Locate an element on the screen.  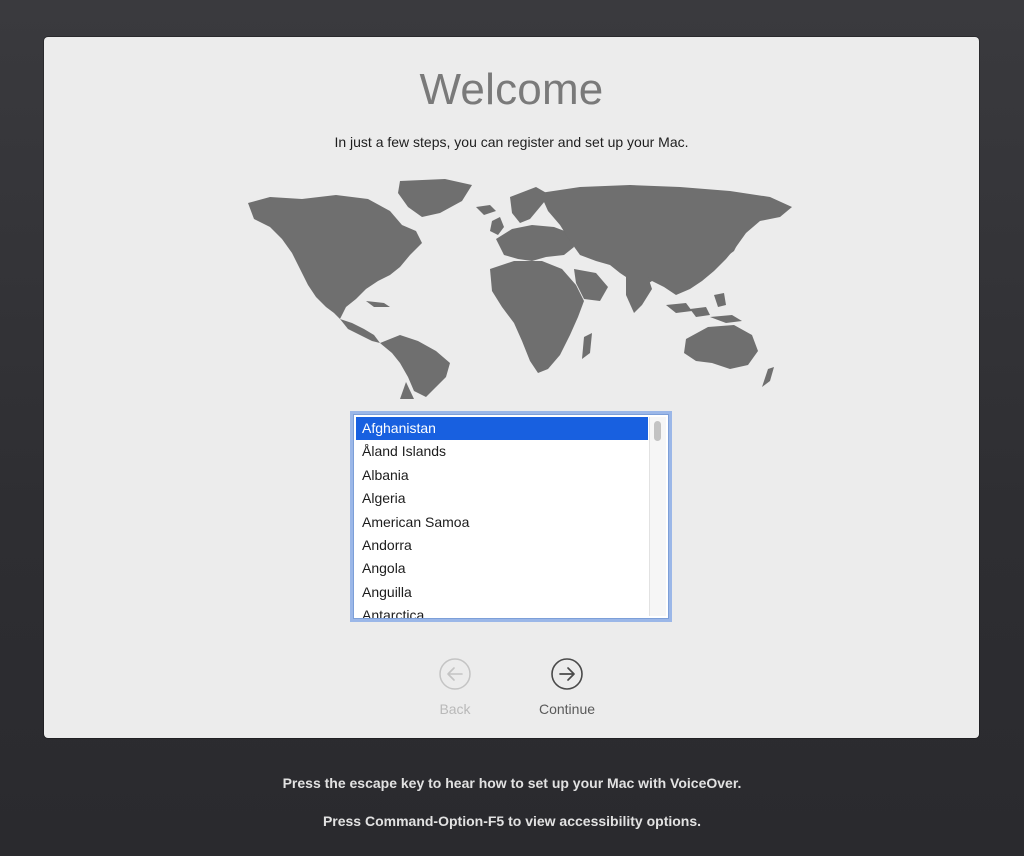
back-button: Back is located at coordinates (455, 687).